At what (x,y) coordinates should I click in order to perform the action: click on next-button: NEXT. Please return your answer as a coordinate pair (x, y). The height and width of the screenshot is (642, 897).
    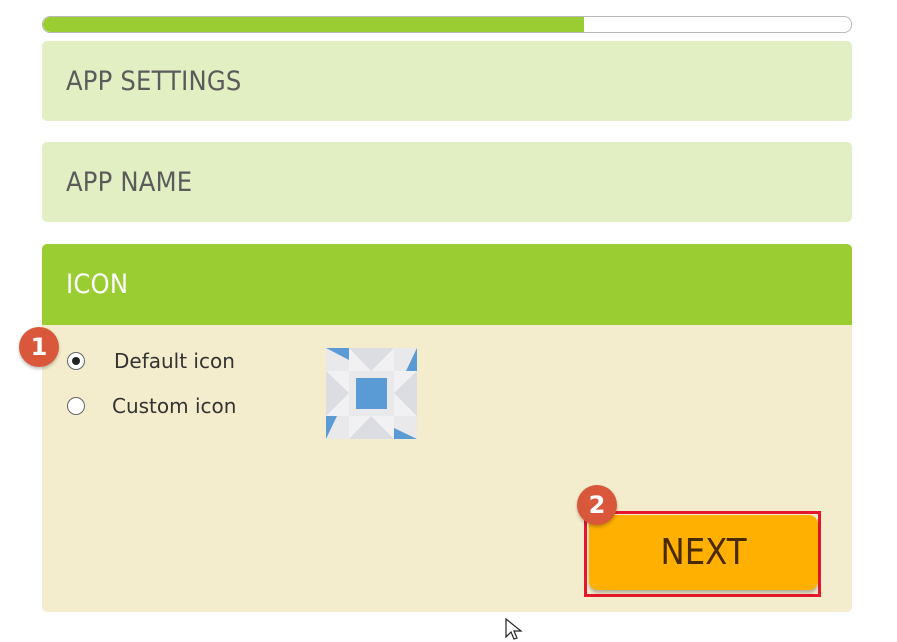
    Looking at the image, I should click on (703, 552).